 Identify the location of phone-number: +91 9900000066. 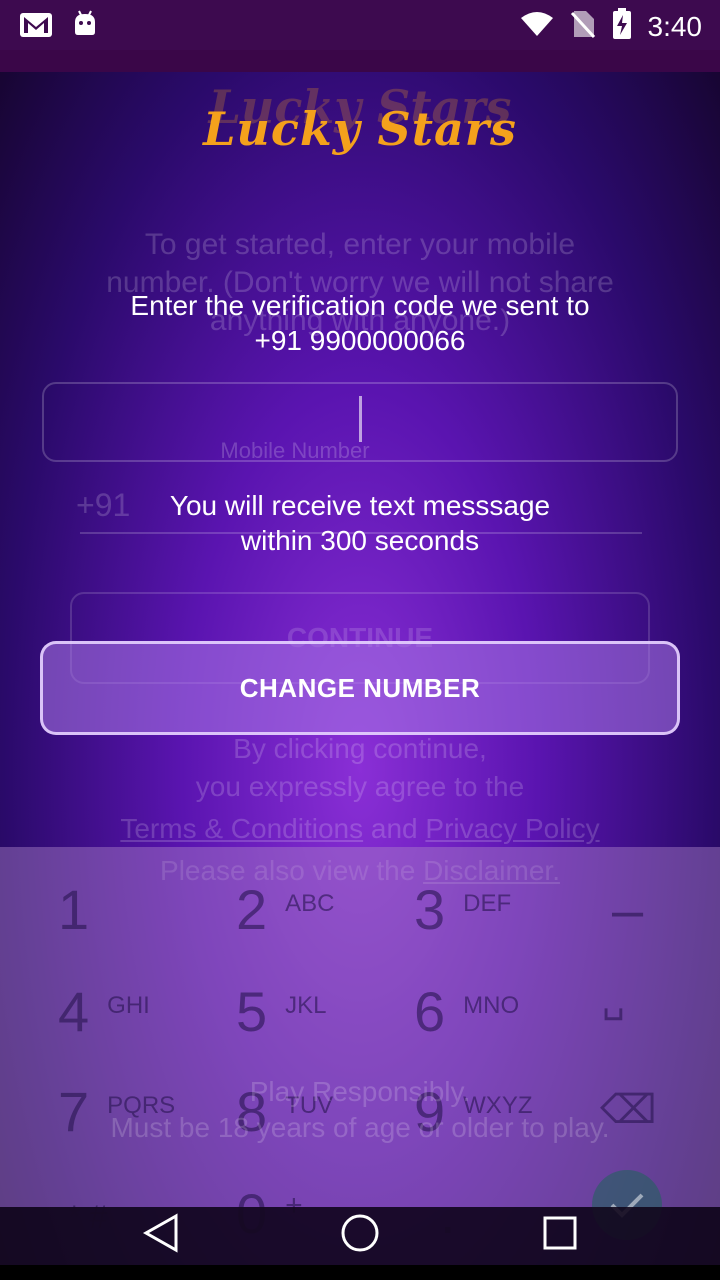
(360, 340).